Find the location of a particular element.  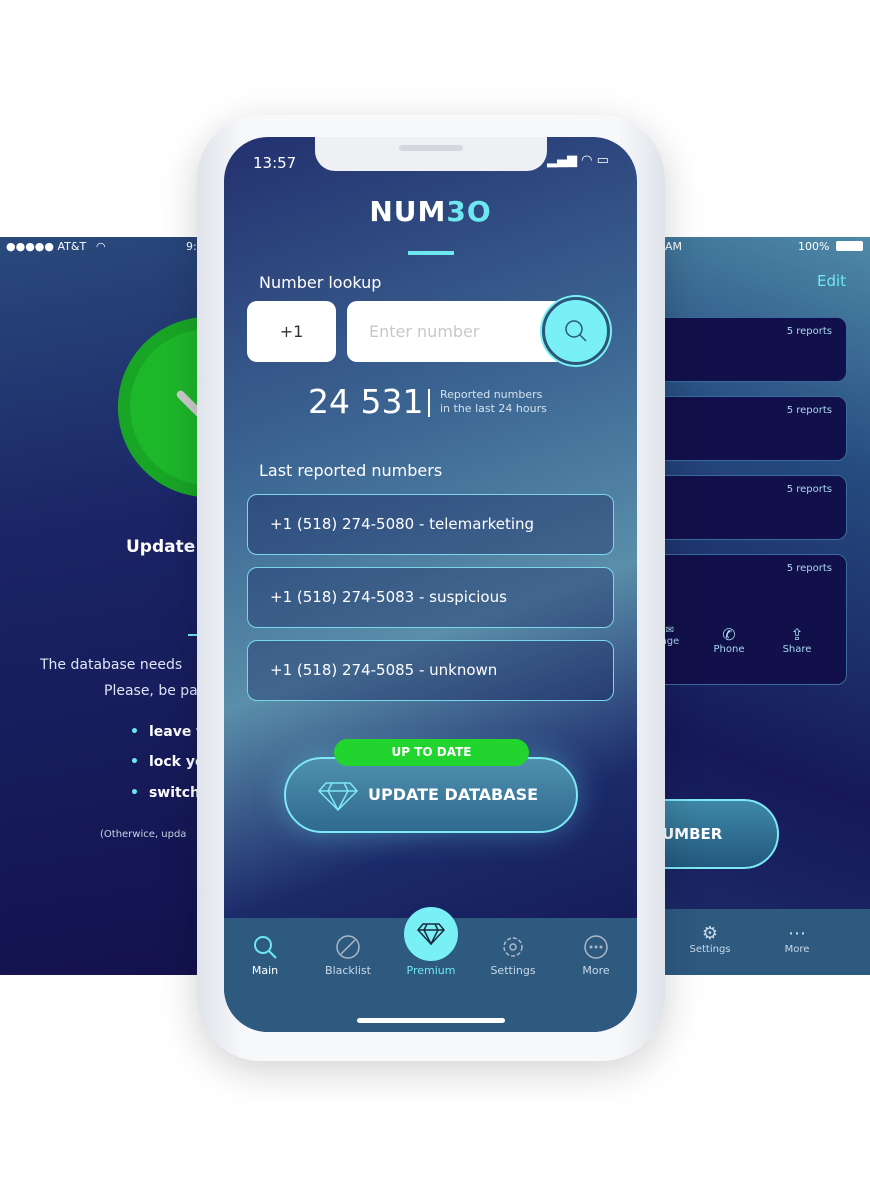

tab-more: ⋯ More is located at coordinates (797, 939).